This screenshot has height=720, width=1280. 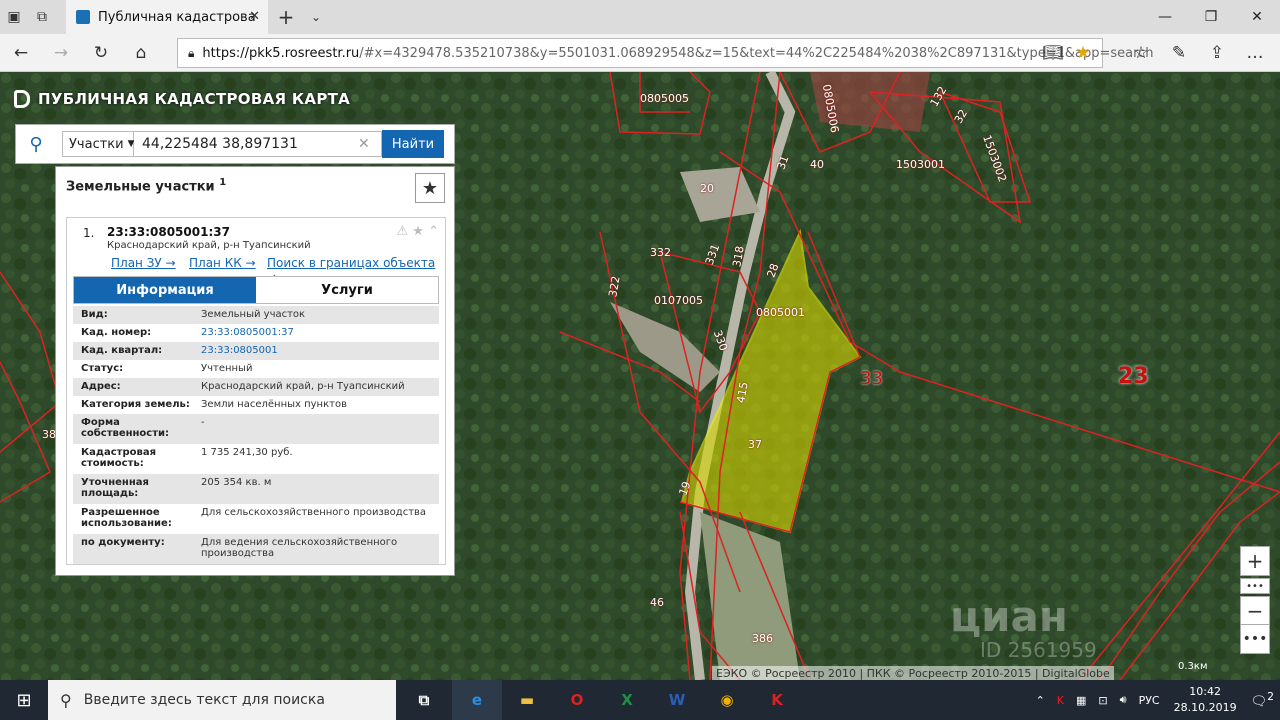 I want to click on clock-time: 10:42, so click(x=1205, y=691).